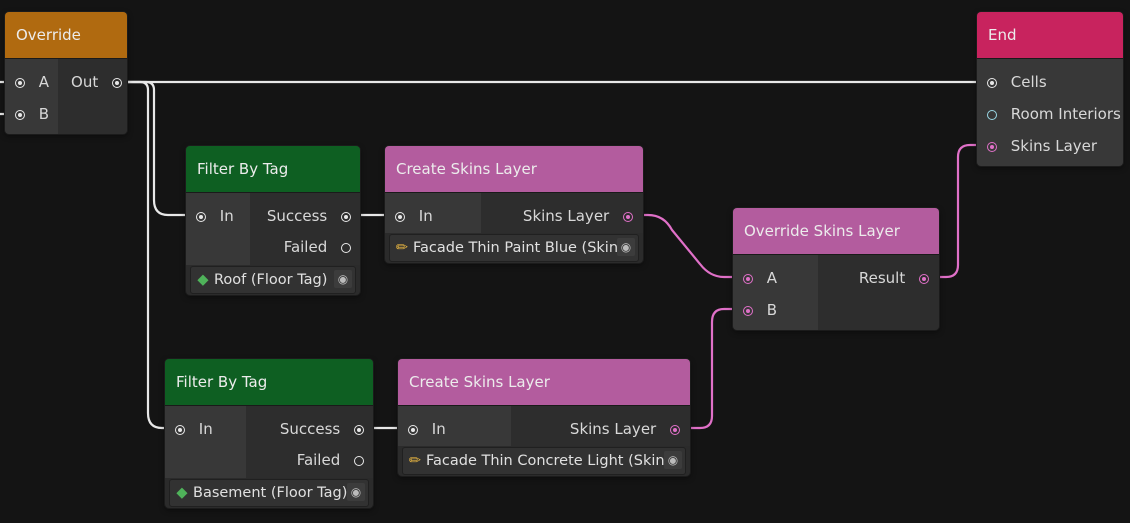  I want to click on override-skins-layer-node: Override Skins Layer A B Result, so click(836, 269).